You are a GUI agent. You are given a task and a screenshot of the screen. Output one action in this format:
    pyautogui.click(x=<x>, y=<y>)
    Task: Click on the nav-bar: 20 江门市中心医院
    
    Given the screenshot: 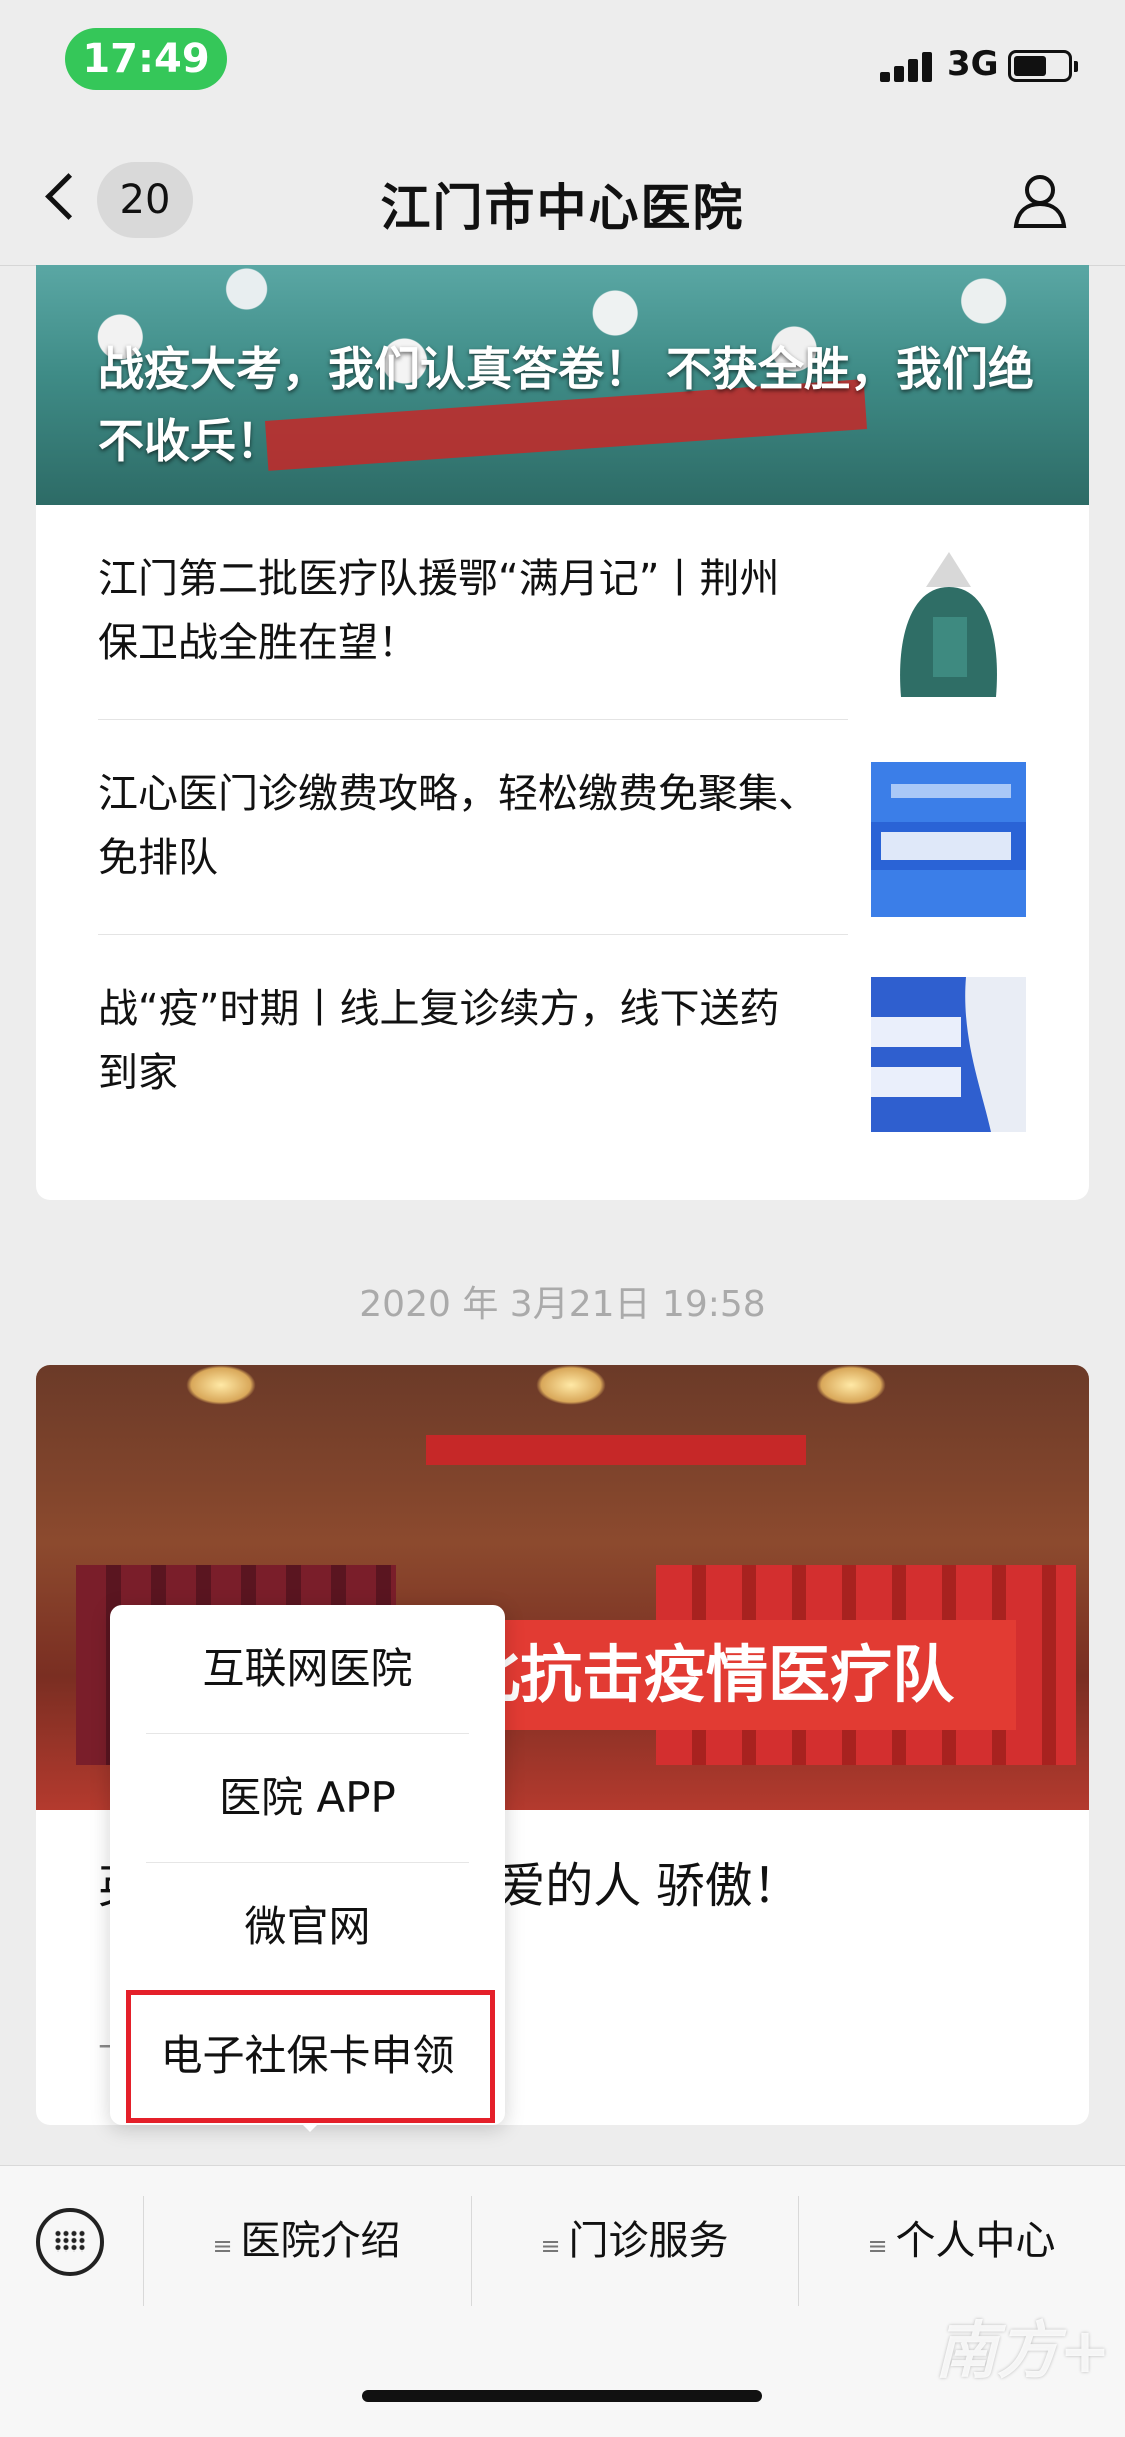 What is the action you would take?
    pyautogui.click(x=562, y=203)
    